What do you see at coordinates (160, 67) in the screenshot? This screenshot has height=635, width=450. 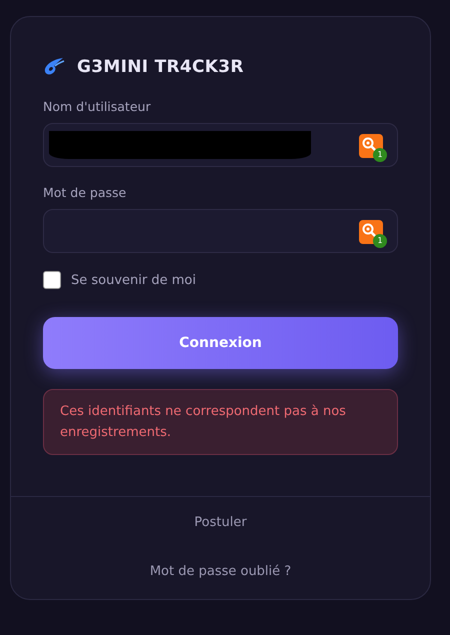 I see `app-title: G3MINI TR4CK3R` at bounding box center [160, 67].